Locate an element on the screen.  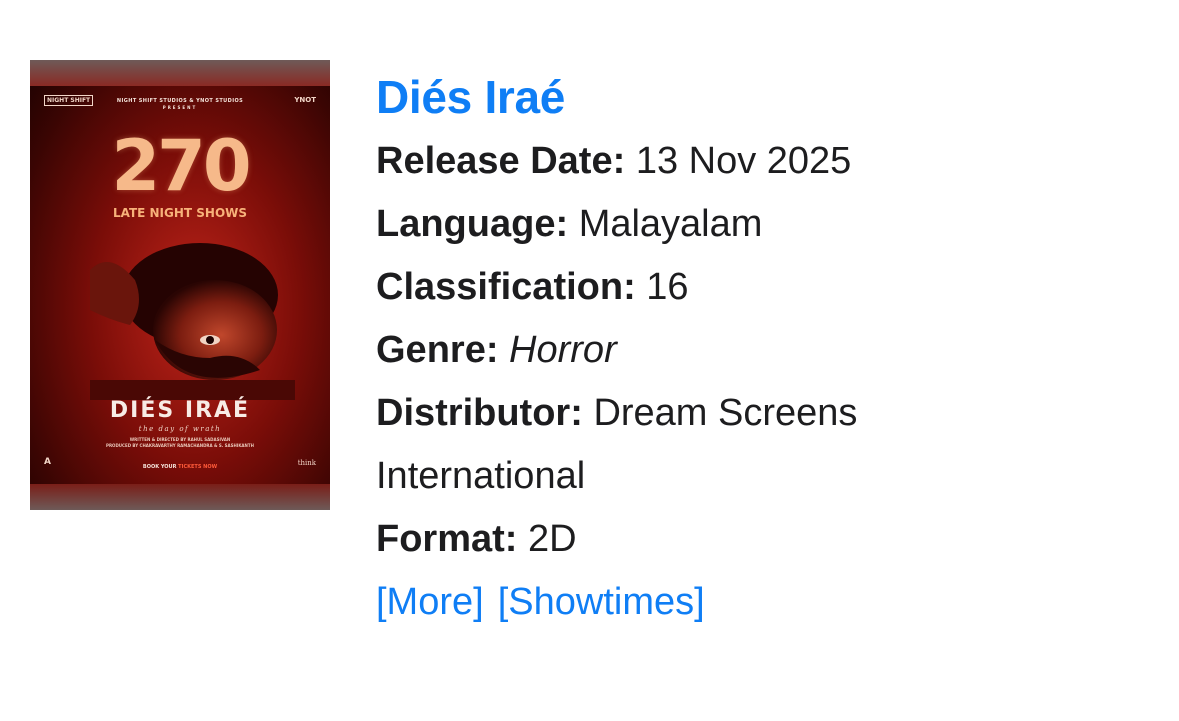
language-row: Language: Malayalam is located at coordinates (666, 224).